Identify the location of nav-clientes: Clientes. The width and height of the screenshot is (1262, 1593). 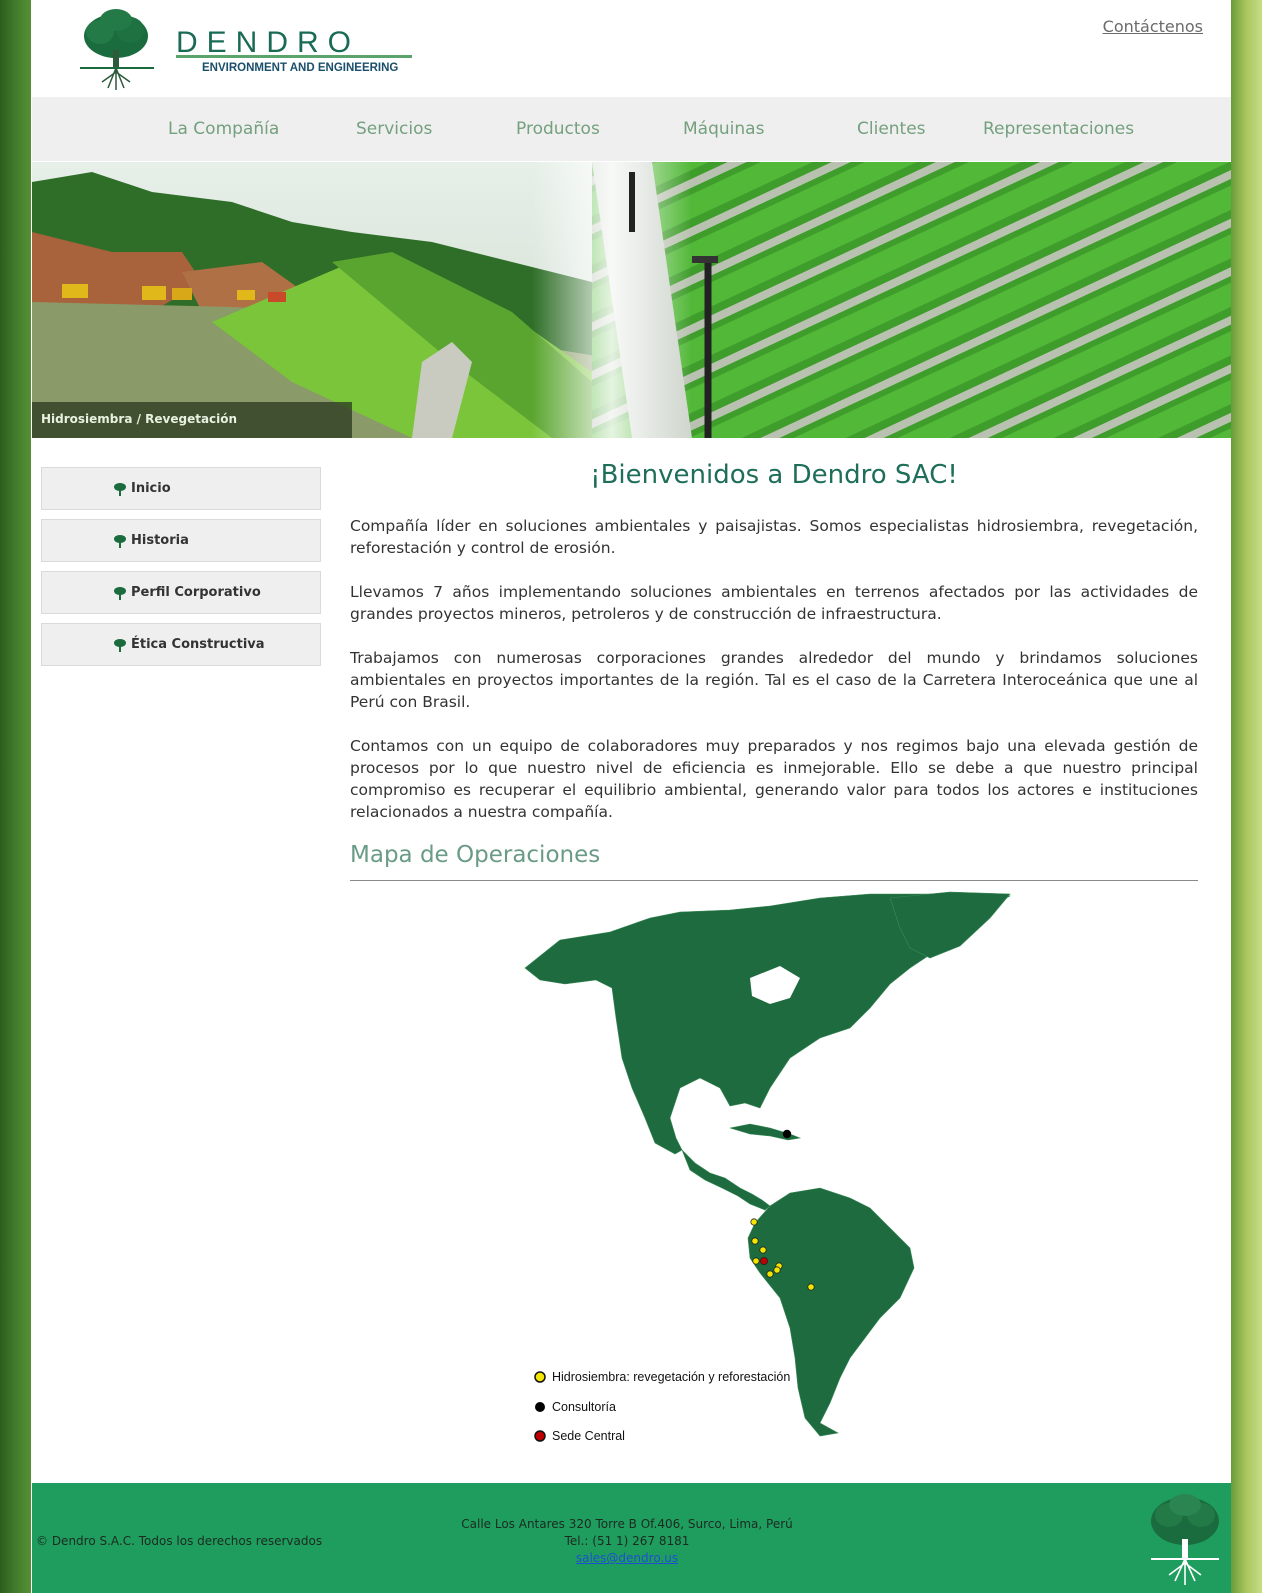
(891, 129).